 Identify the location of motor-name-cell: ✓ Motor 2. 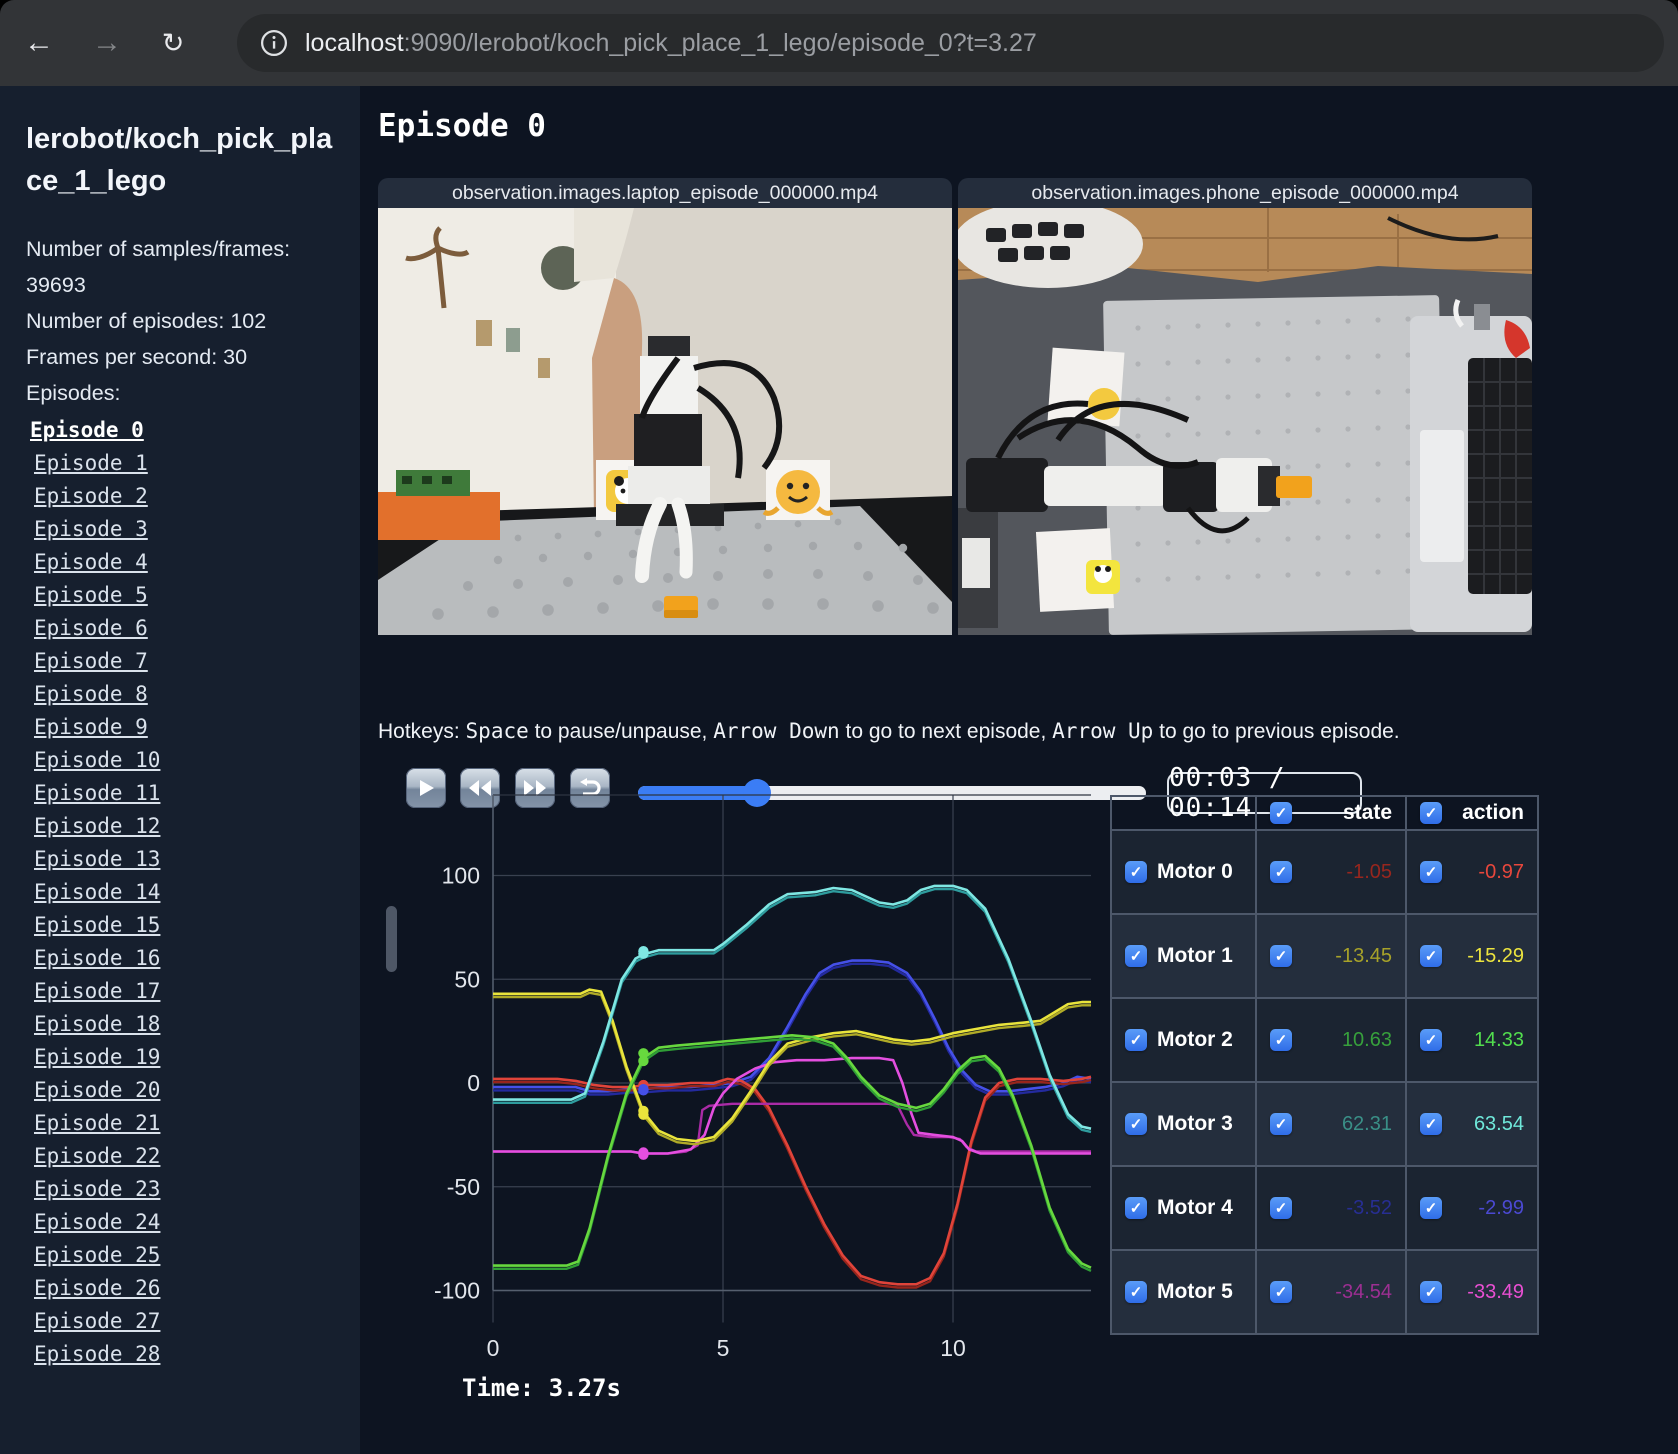
(1183, 1040).